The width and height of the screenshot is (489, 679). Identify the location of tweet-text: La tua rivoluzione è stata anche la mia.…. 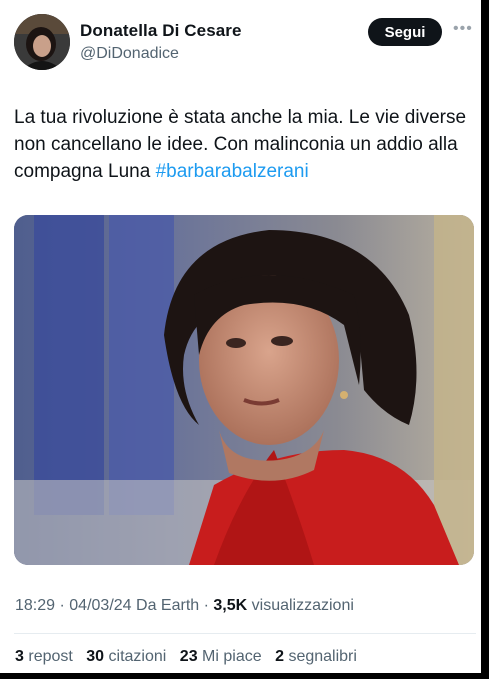
(245, 144).